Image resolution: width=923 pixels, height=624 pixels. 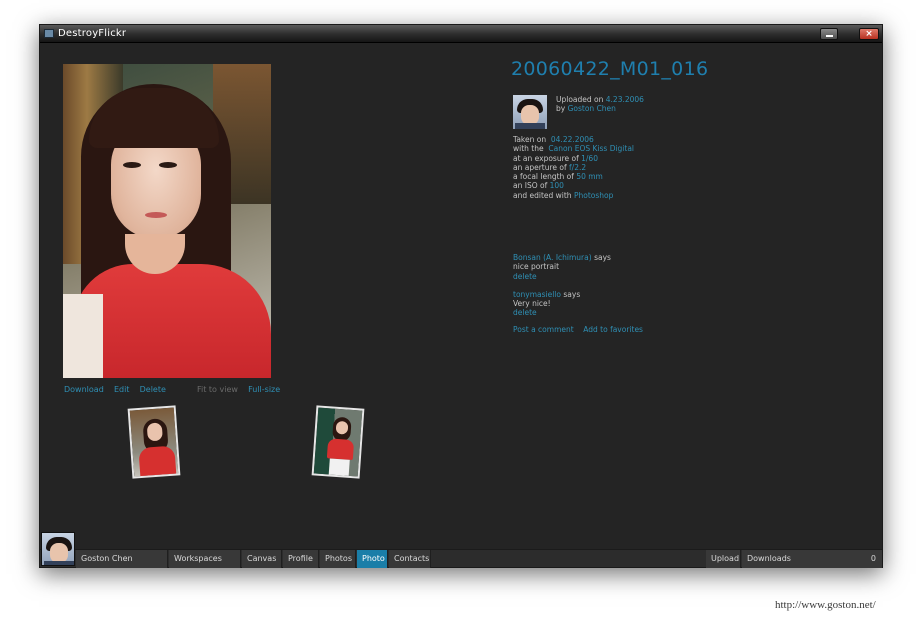 What do you see at coordinates (58, 549) in the screenshot?
I see `user-avatar` at bounding box center [58, 549].